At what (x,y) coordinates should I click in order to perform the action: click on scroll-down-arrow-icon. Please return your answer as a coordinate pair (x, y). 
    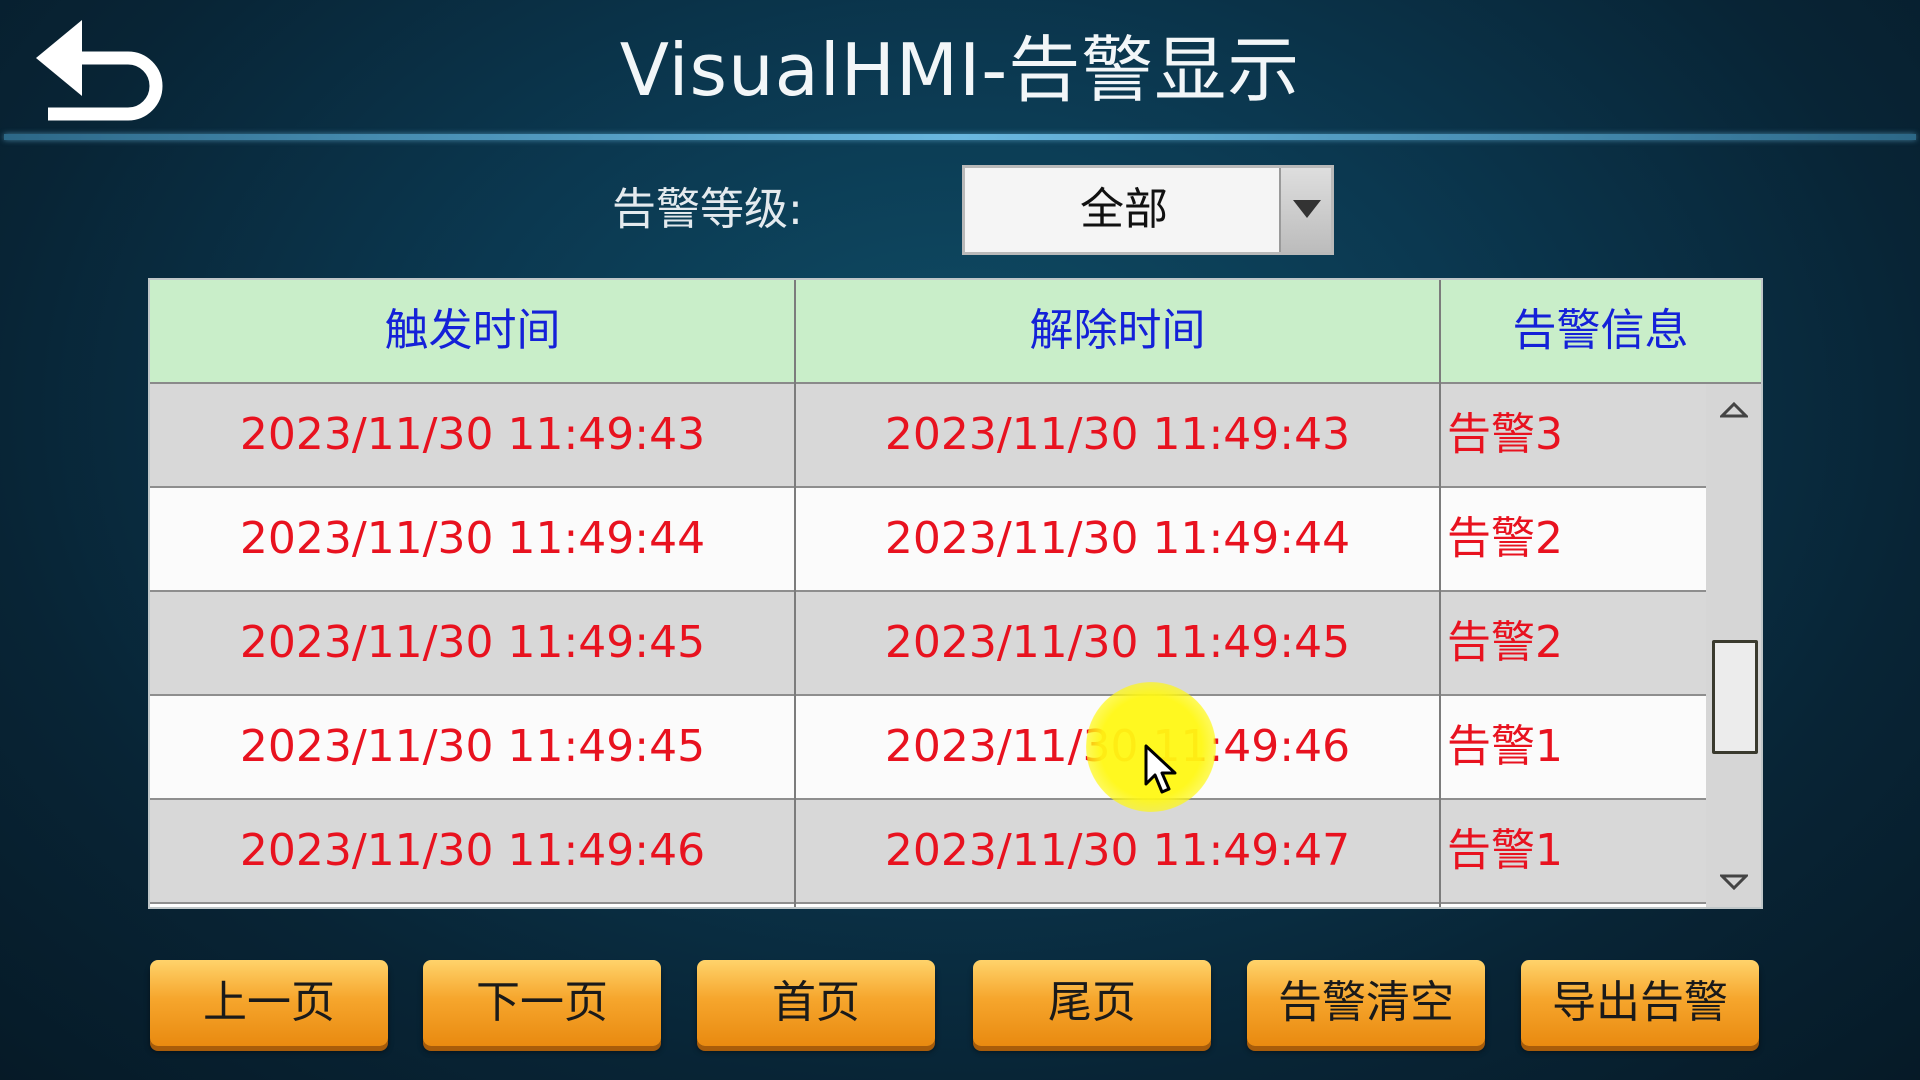
    Looking at the image, I should click on (1734, 882).